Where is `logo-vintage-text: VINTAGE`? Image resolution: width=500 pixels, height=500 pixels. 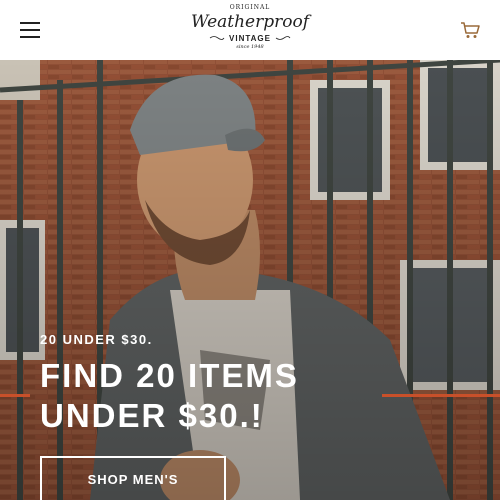 logo-vintage-text: VINTAGE is located at coordinates (250, 38).